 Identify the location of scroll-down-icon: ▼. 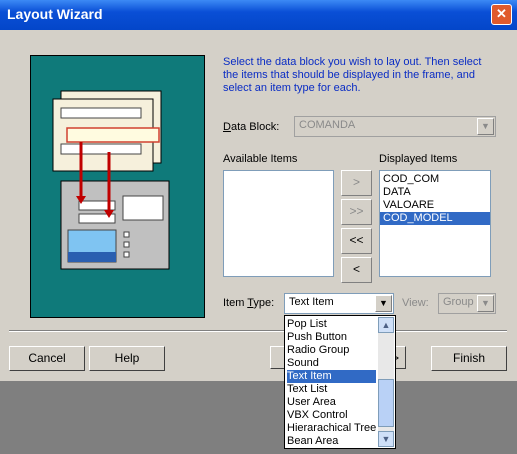
(386, 439).